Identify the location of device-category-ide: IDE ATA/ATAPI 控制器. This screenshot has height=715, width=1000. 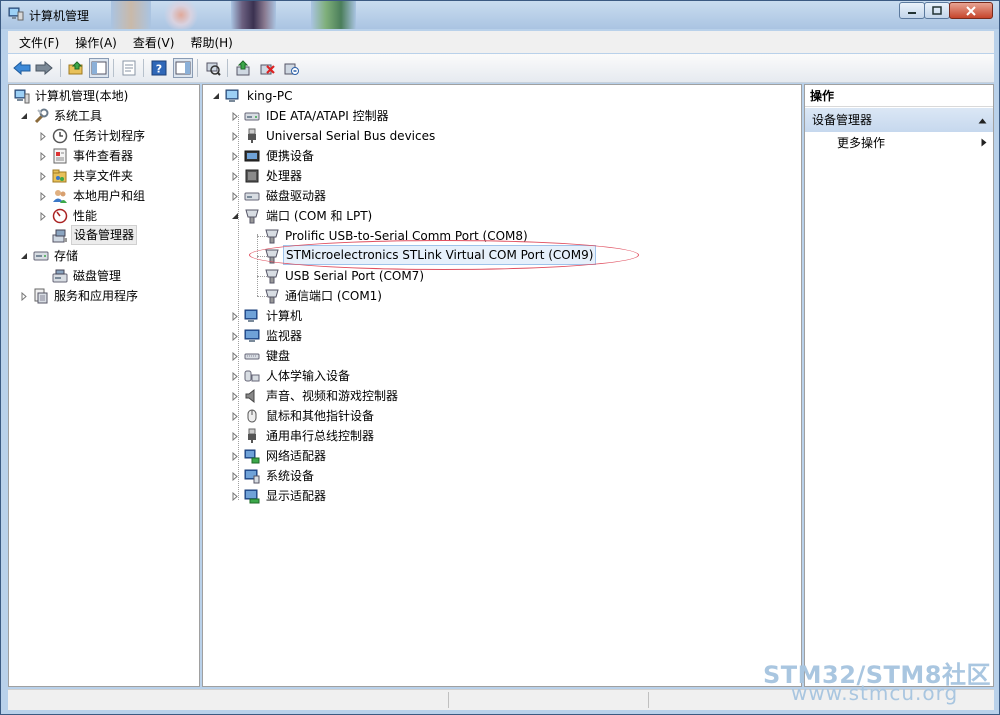
(502, 116).